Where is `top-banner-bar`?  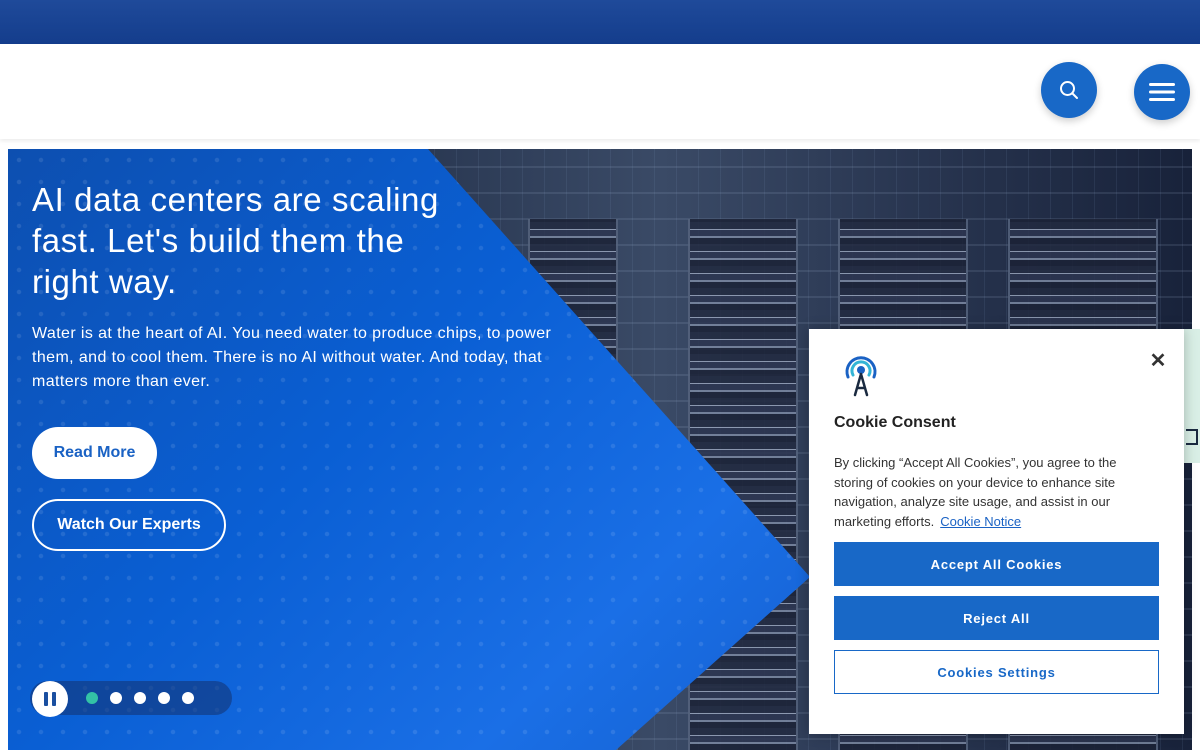
top-banner-bar is located at coordinates (600, 22).